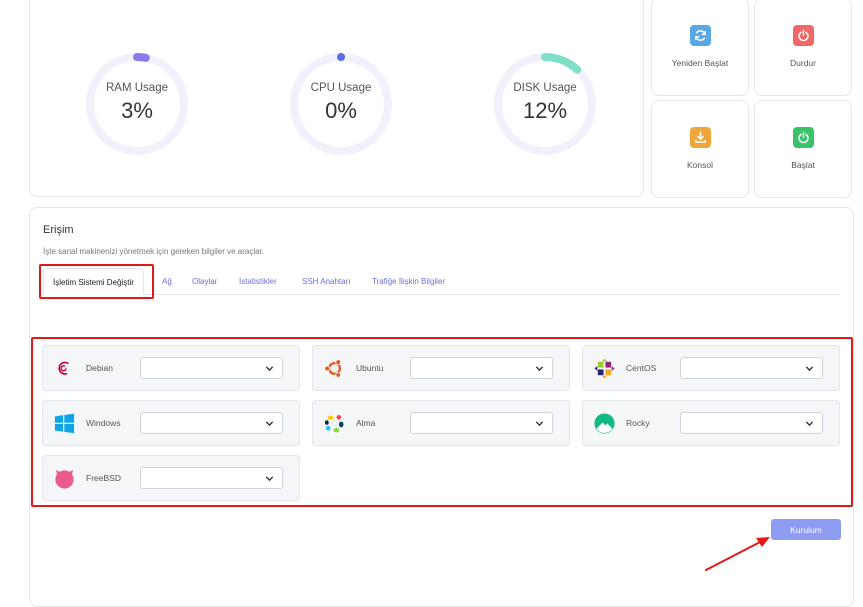 This screenshot has width=863, height=607. Describe the element at coordinates (258, 281) in the screenshot. I see `tab-statistics: İstatistikler` at that location.